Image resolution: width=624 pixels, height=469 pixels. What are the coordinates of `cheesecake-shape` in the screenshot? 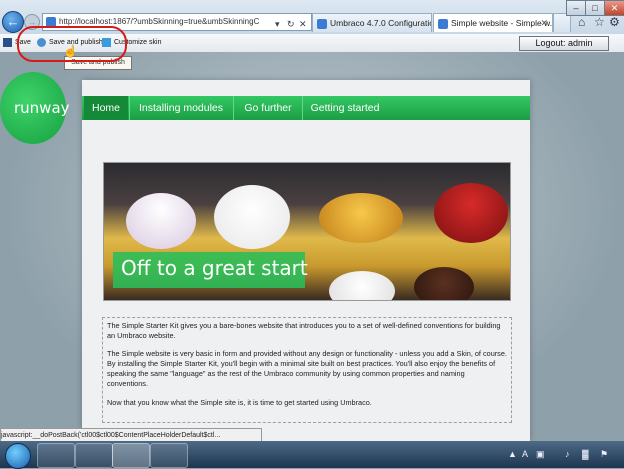 It's located at (361, 218).